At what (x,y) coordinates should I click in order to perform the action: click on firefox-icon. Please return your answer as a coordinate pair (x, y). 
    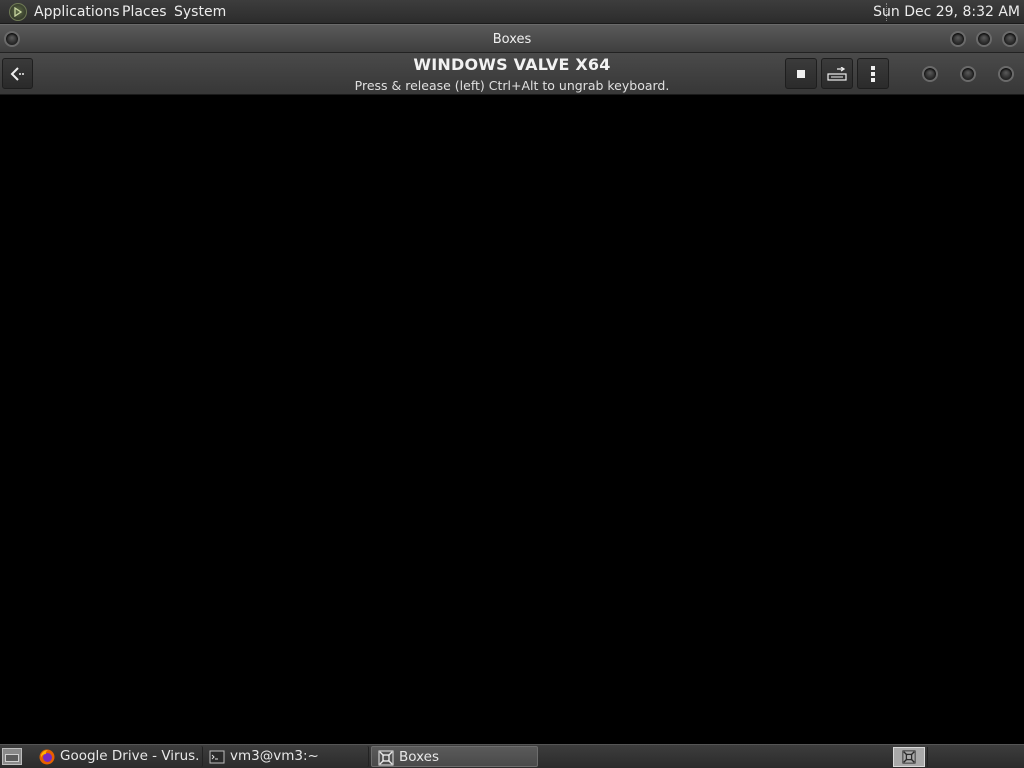
    Looking at the image, I should click on (47, 757).